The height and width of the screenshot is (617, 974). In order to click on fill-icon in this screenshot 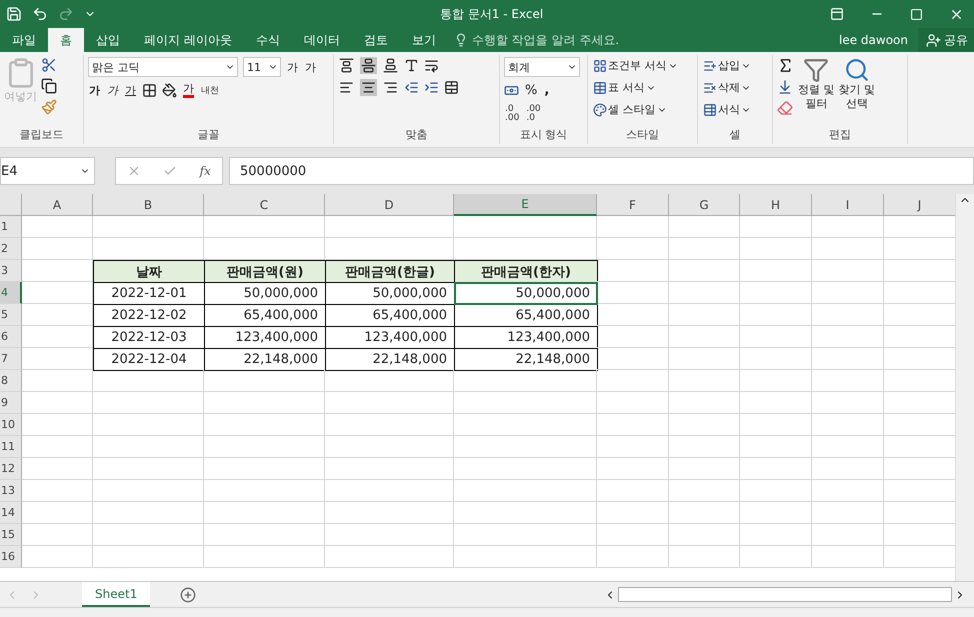, I will do `click(785, 87)`.